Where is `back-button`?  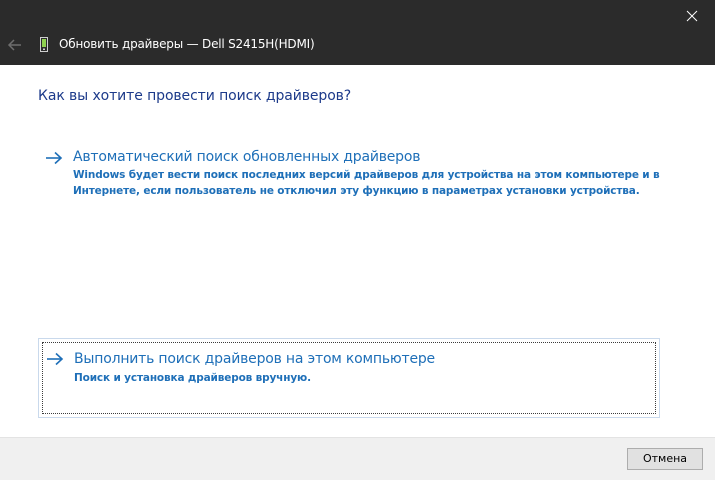 back-button is located at coordinates (15, 45).